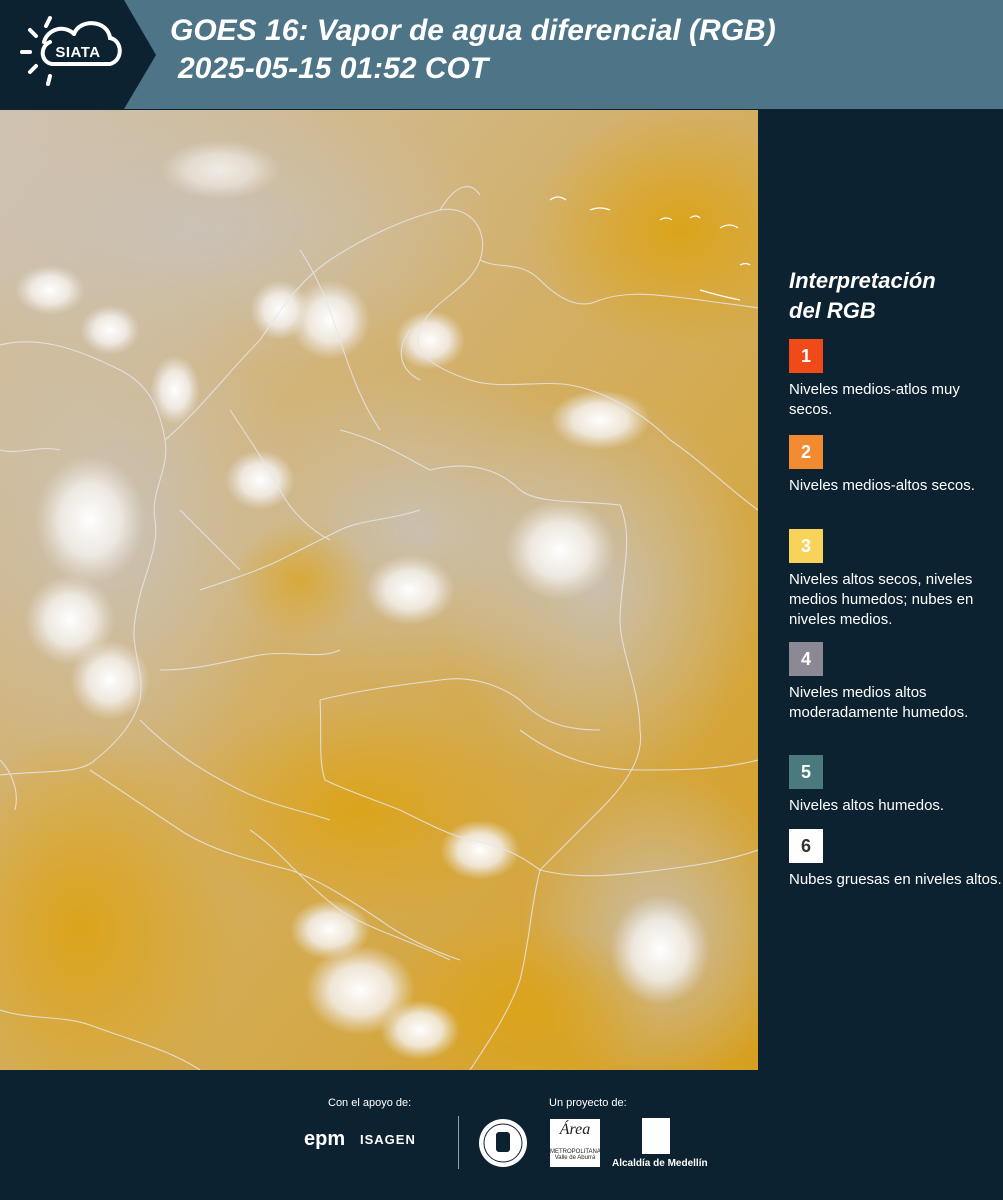  What do you see at coordinates (660, 1163) in the screenshot?
I see `alcaldia-logo-text: Alcaldía de Medellín` at bounding box center [660, 1163].